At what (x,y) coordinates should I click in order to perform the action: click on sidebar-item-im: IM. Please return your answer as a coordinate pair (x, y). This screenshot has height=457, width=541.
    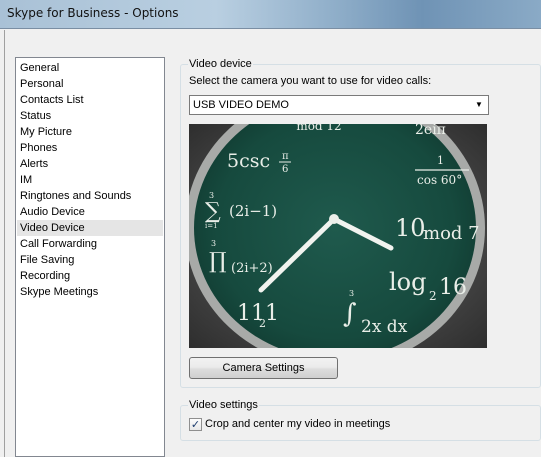
    Looking at the image, I should click on (90, 180).